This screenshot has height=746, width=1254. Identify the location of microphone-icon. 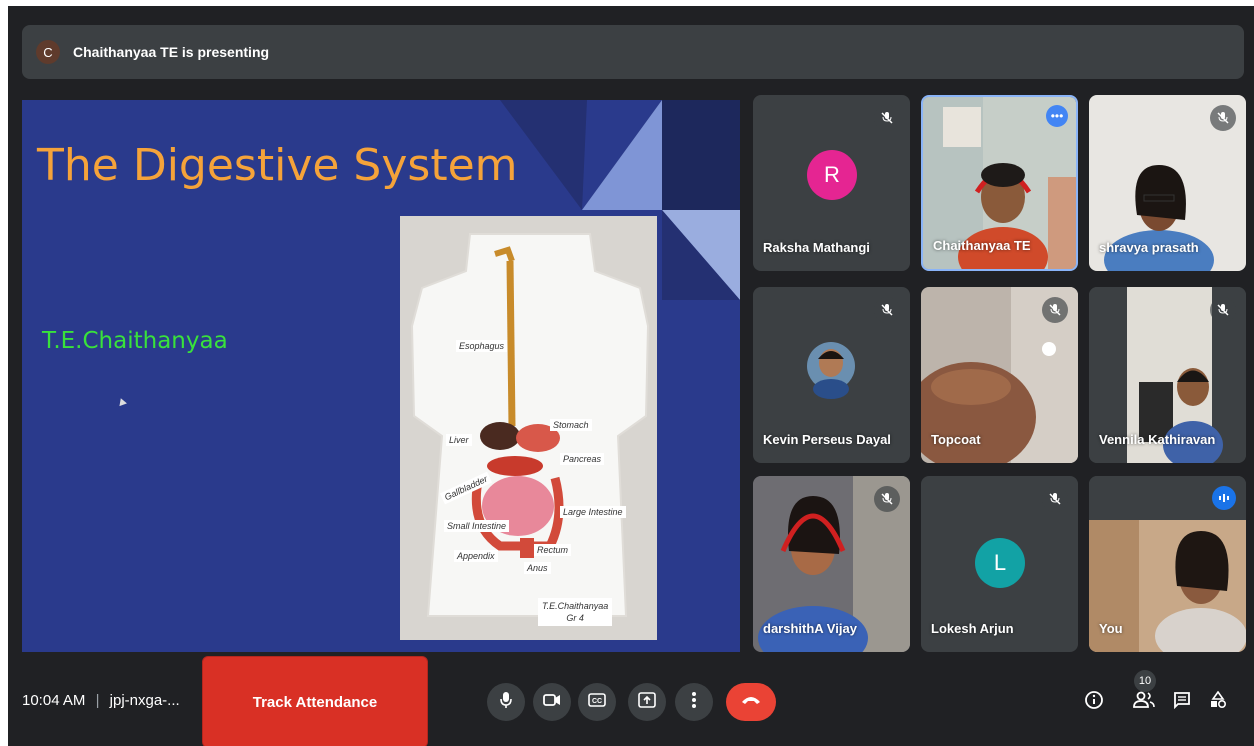
(506, 702).